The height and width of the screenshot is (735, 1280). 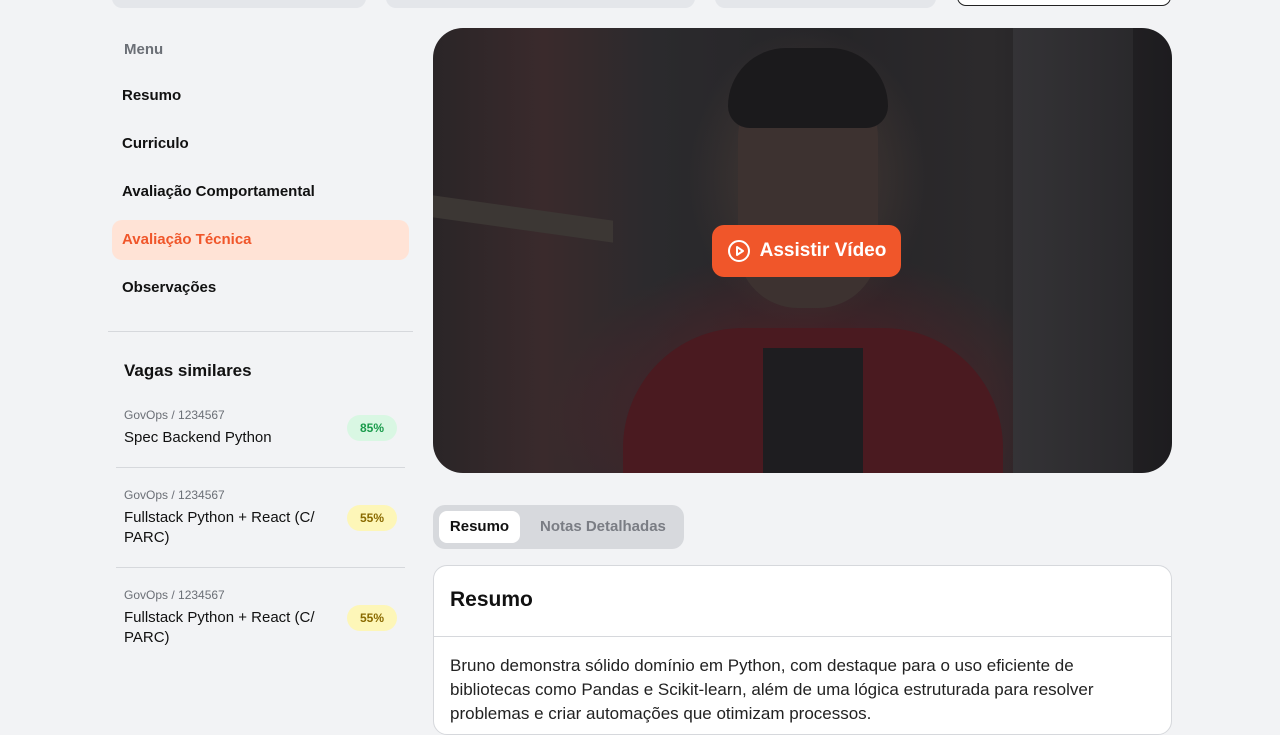 I want to click on menu-item-avaliacao-tecnica: Avaliação Técnica, so click(x=260, y=240).